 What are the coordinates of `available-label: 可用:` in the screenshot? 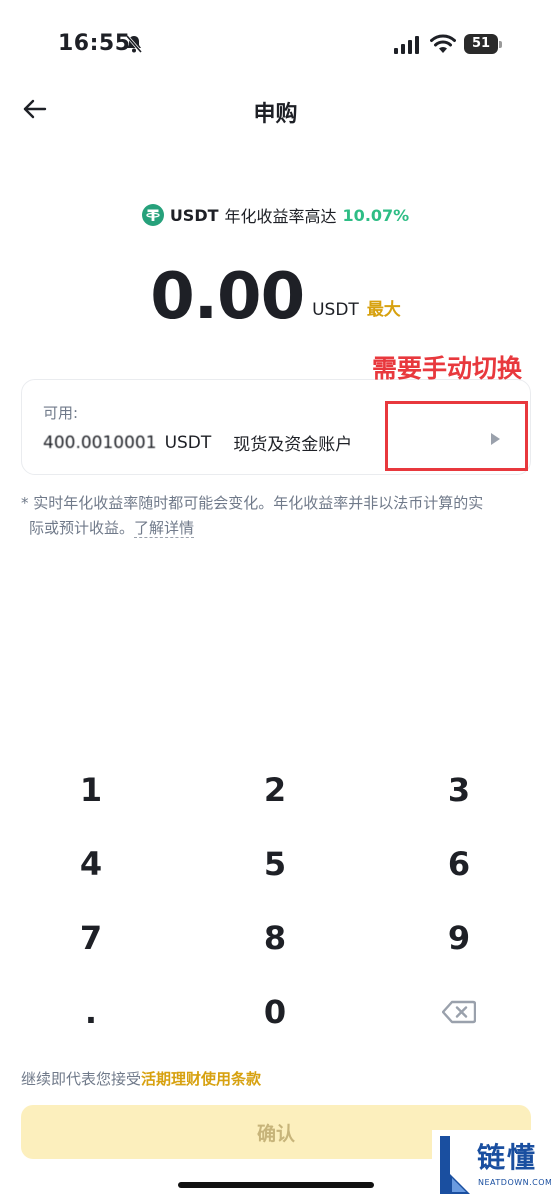 It's located at (61, 413).